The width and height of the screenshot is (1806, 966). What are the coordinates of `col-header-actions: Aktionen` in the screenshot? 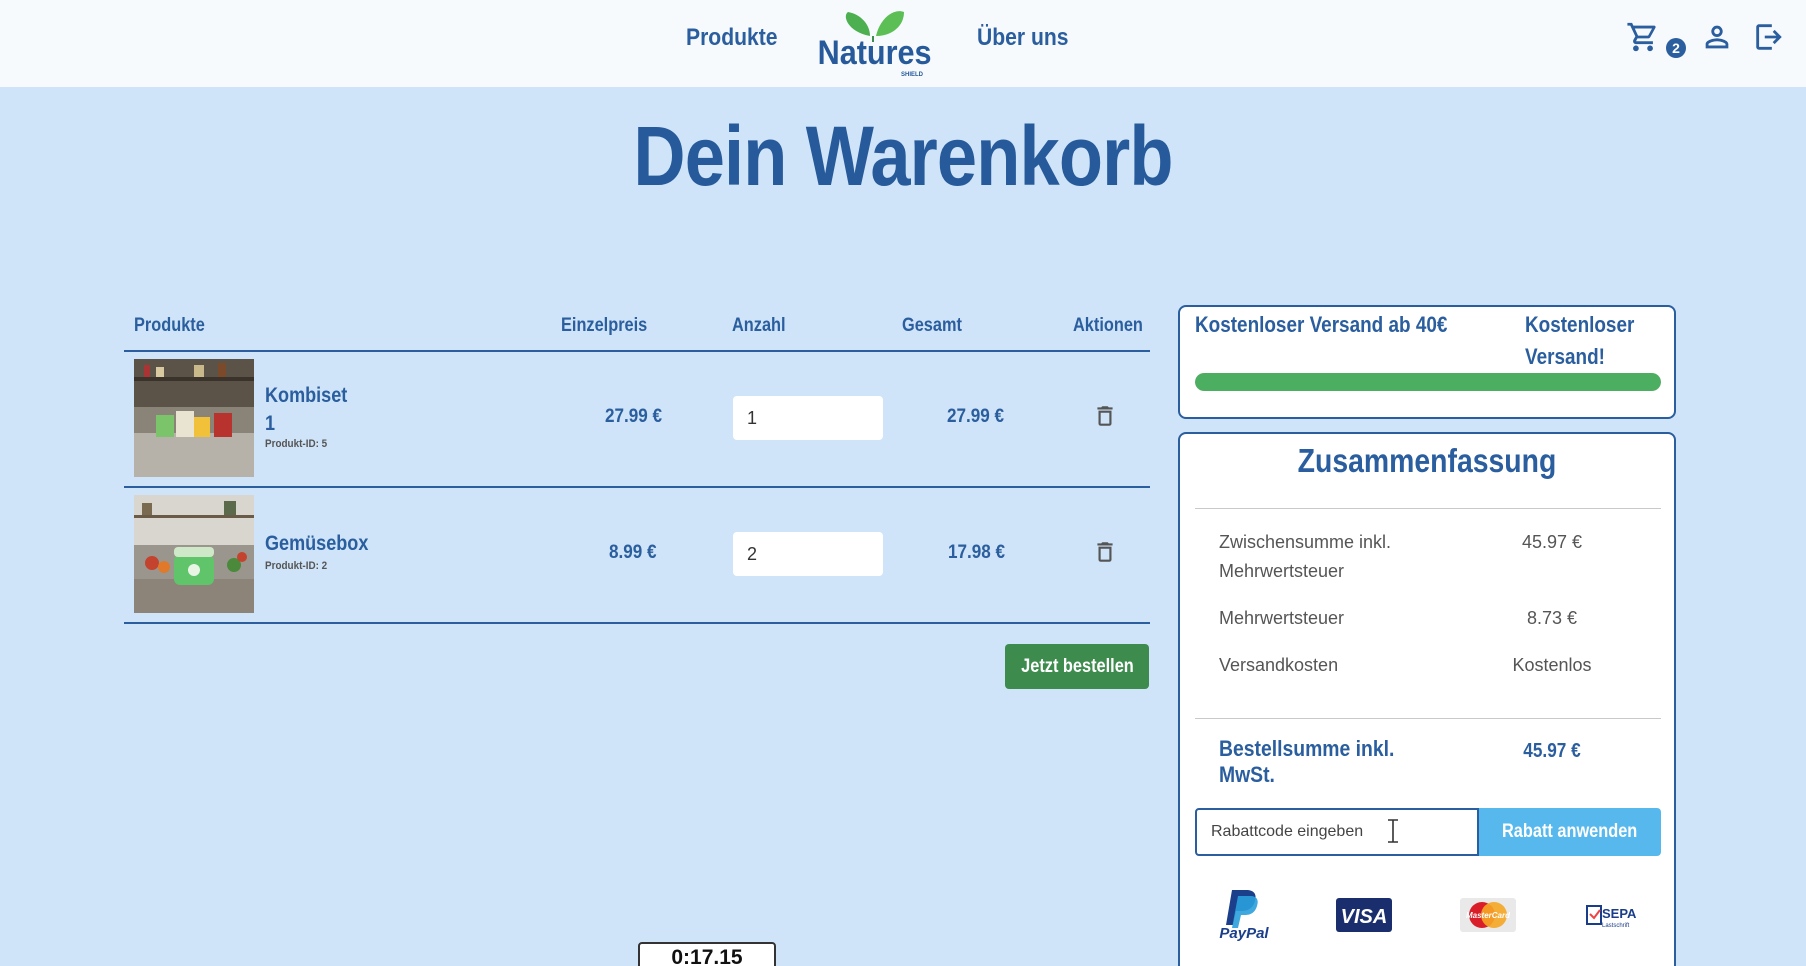 It's located at (1108, 325).